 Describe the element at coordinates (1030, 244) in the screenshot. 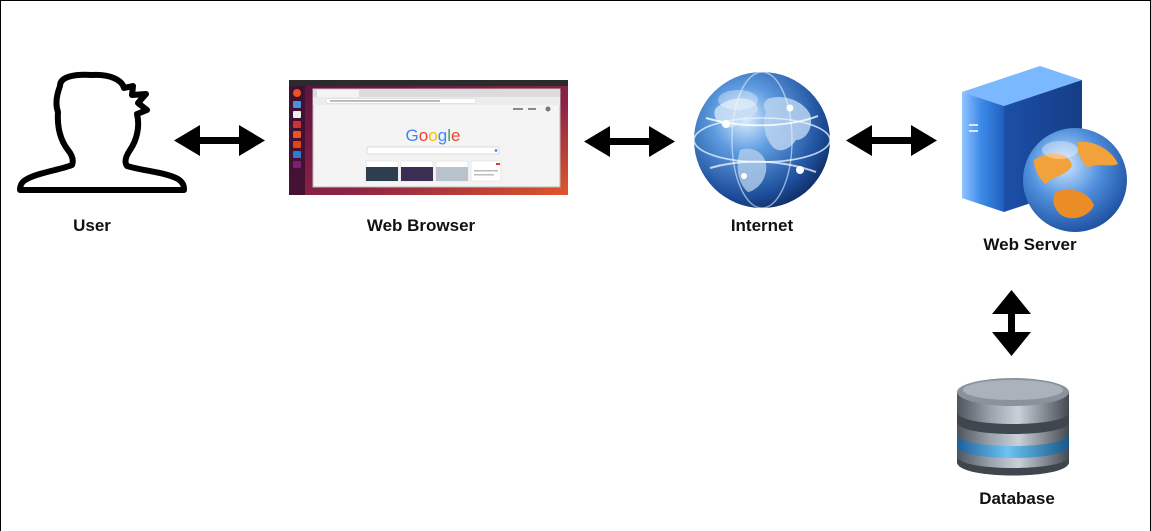

I see `web-server-label: Web Server` at that location.